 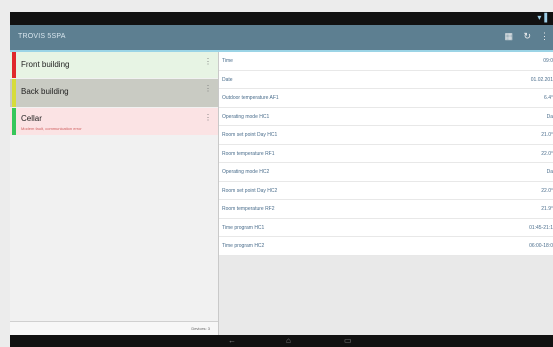 I want to click on recent-apps-icon: ▭, so click(x=348, y=340).